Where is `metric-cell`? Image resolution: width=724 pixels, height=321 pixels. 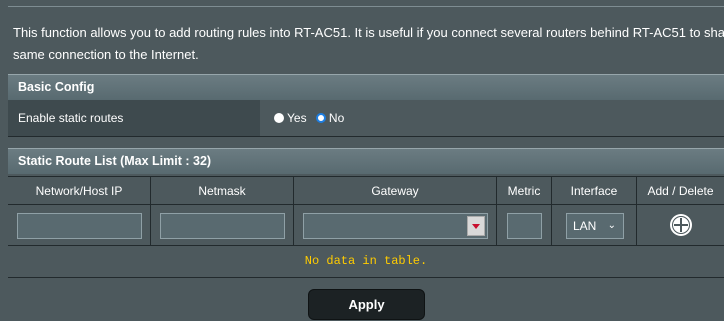 metric-cell is located at coordinates (524, 225).